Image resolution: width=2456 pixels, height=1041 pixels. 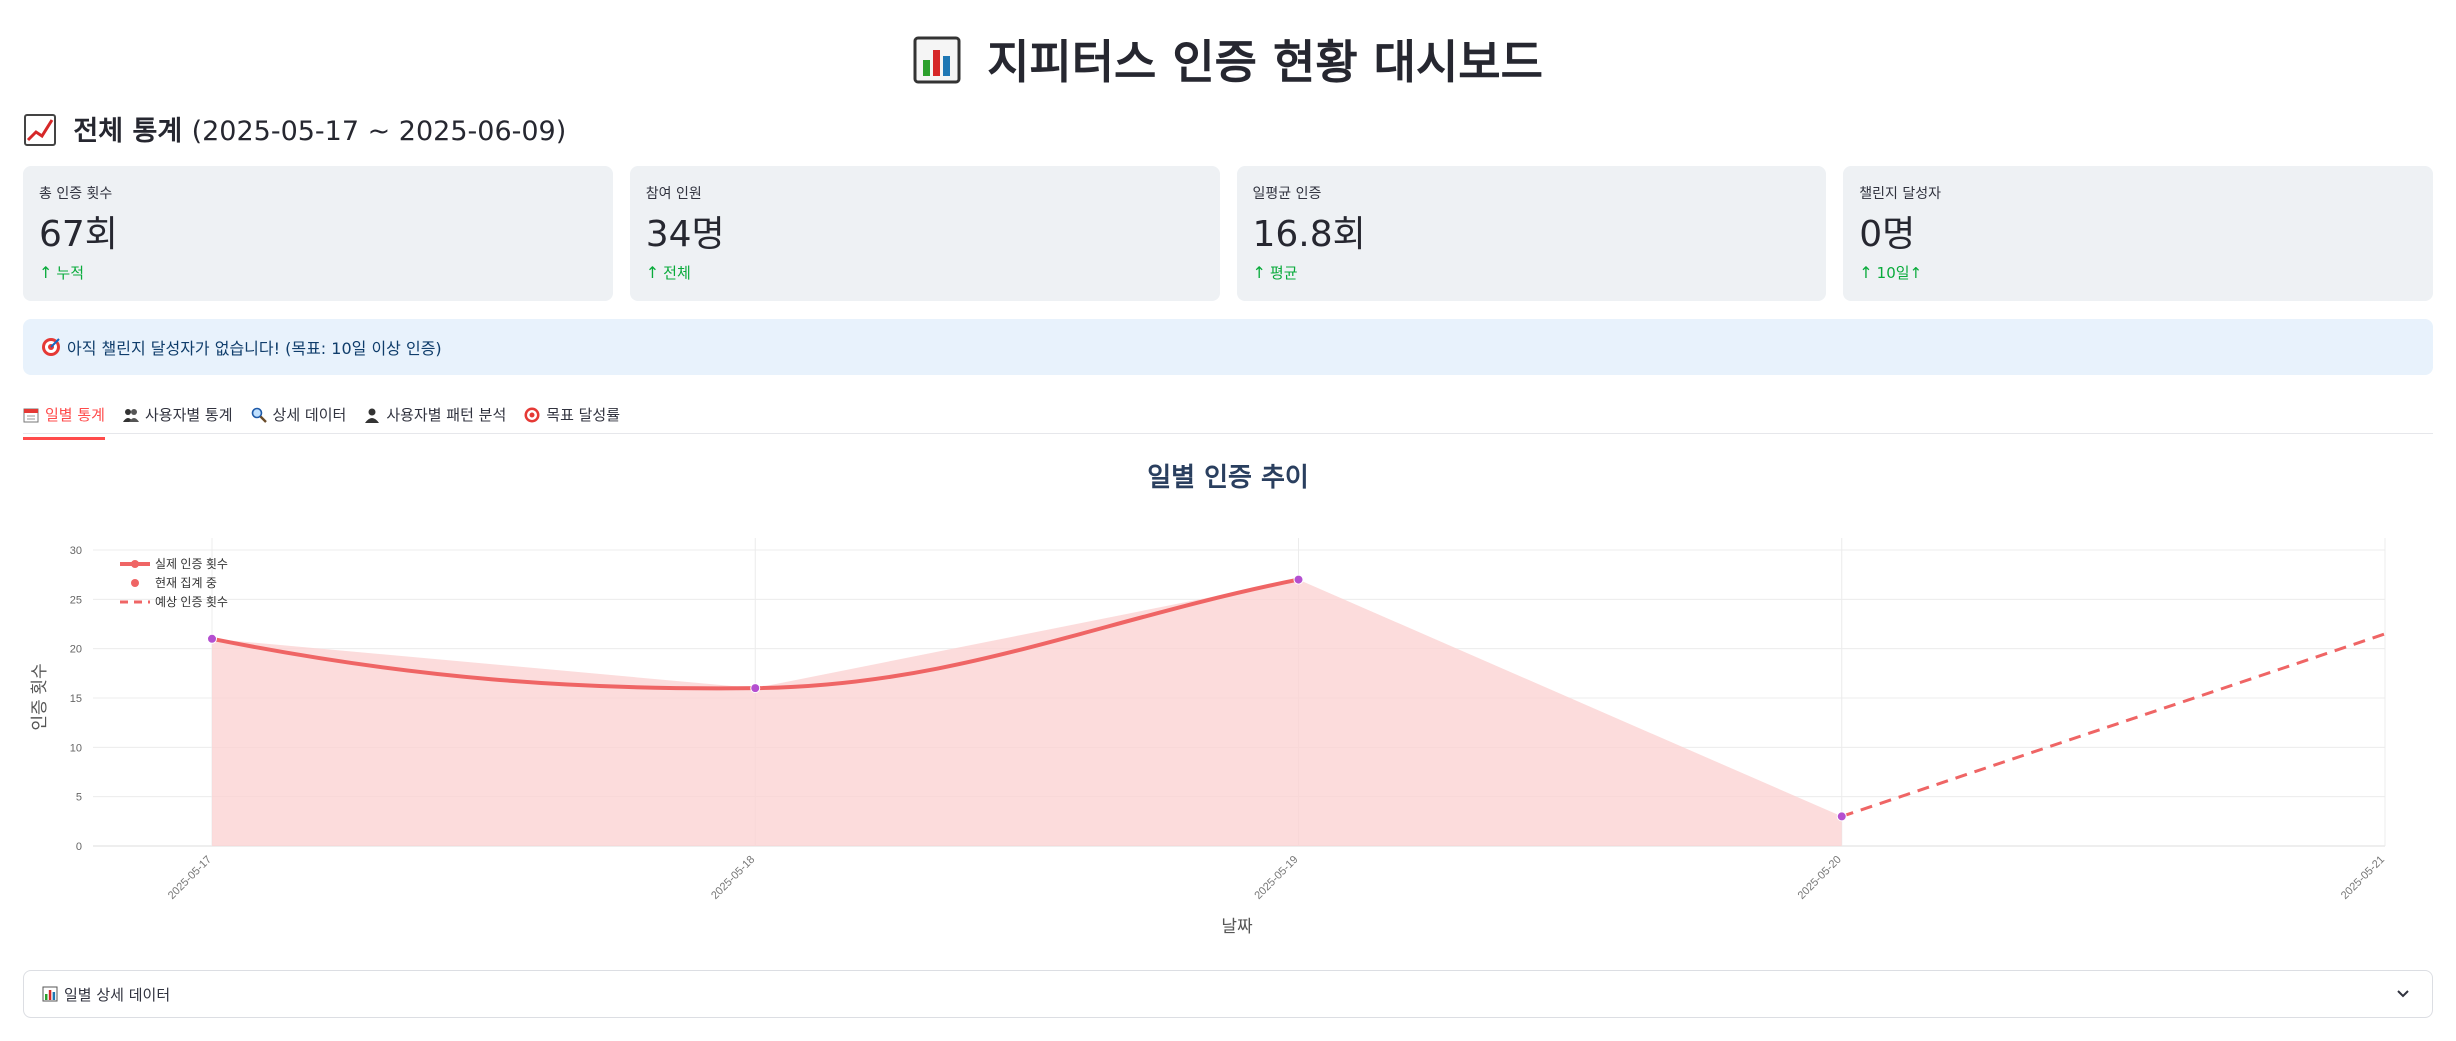 I want to click on tab-bar: 일별 통계 사용자별 통계 상세 데이터 사용자별 패턴 분석 목표 달성률, so click(x=1228, y=418).